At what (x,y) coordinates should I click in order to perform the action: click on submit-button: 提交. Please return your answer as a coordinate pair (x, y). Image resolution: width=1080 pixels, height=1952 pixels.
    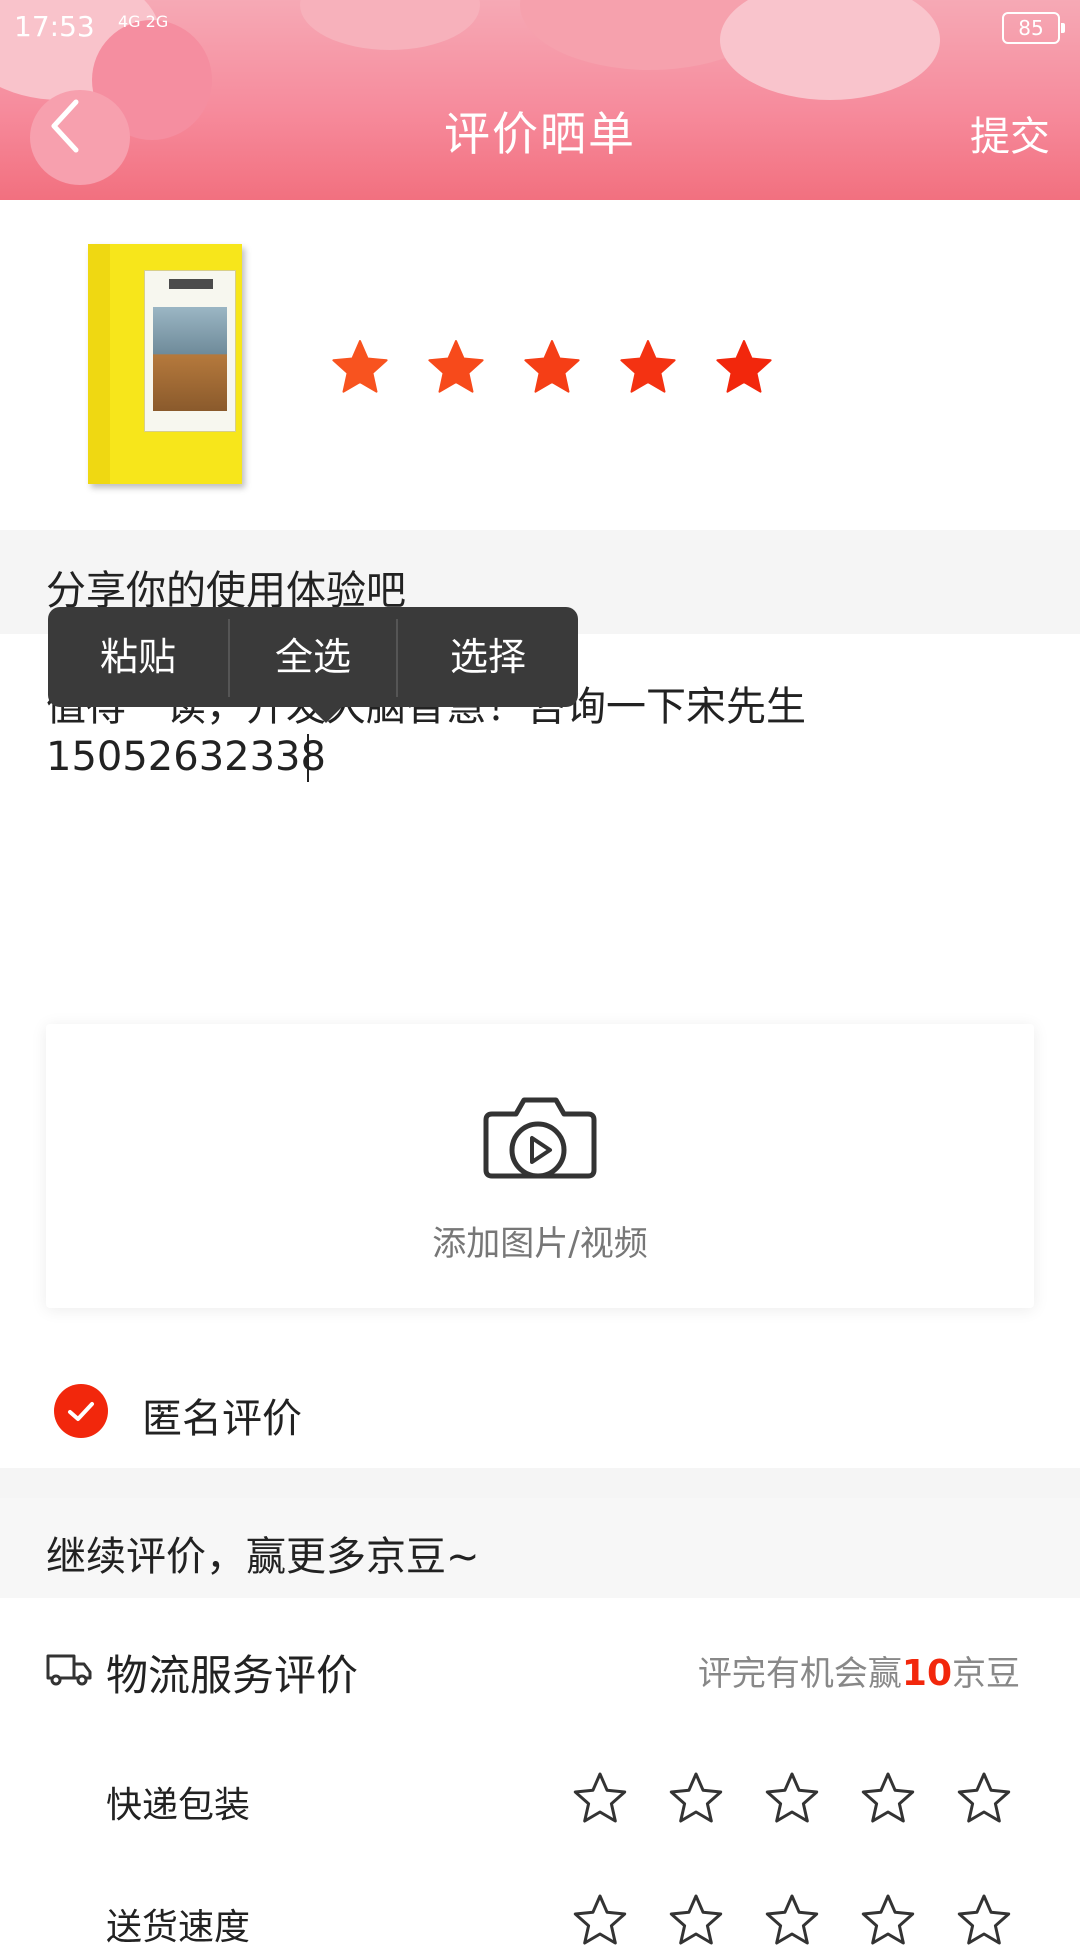
    Looking at the image, I should click on (1010, 133).